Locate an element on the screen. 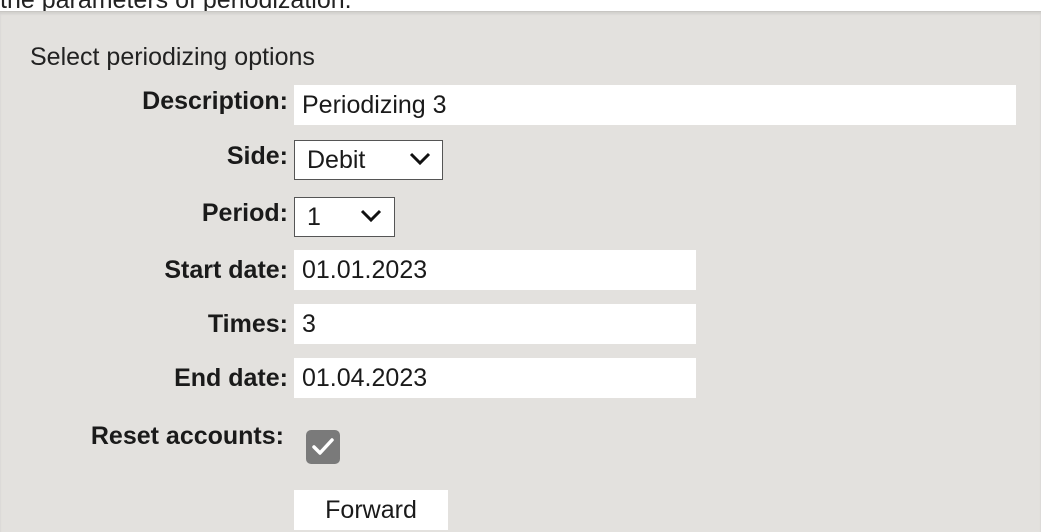 This screenshot has height=532, width=1041. forward-button: Forward is located at coordinates (371, 510).